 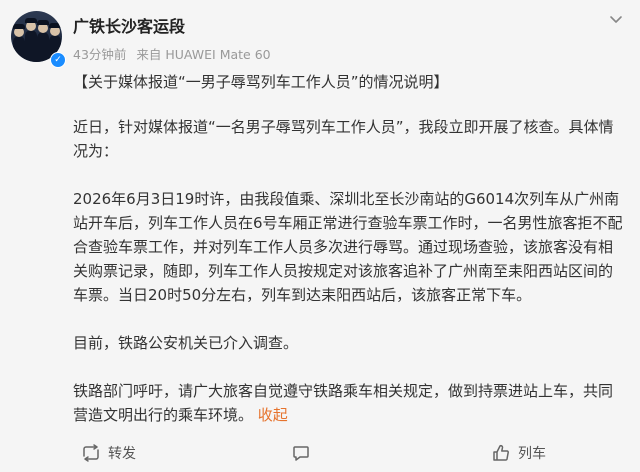 I want to click on comment-button, so click(x=305, y=453).